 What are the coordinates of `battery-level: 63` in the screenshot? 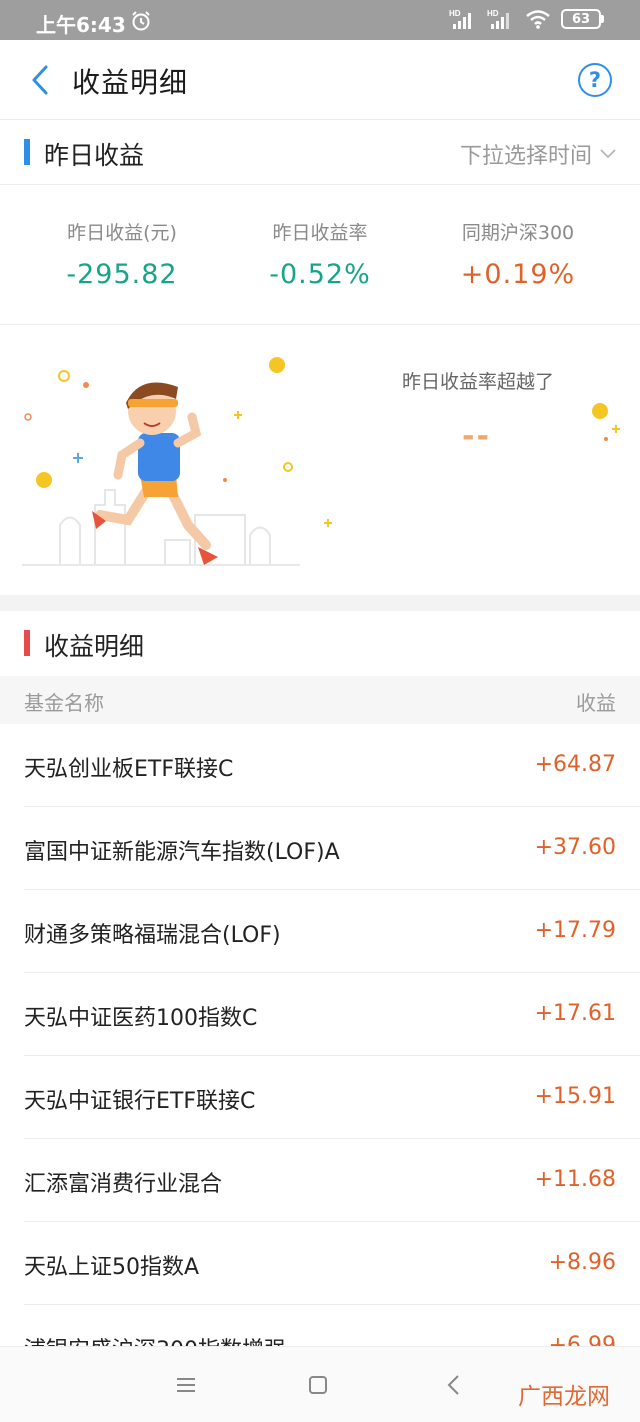 It's located at (581, 19).